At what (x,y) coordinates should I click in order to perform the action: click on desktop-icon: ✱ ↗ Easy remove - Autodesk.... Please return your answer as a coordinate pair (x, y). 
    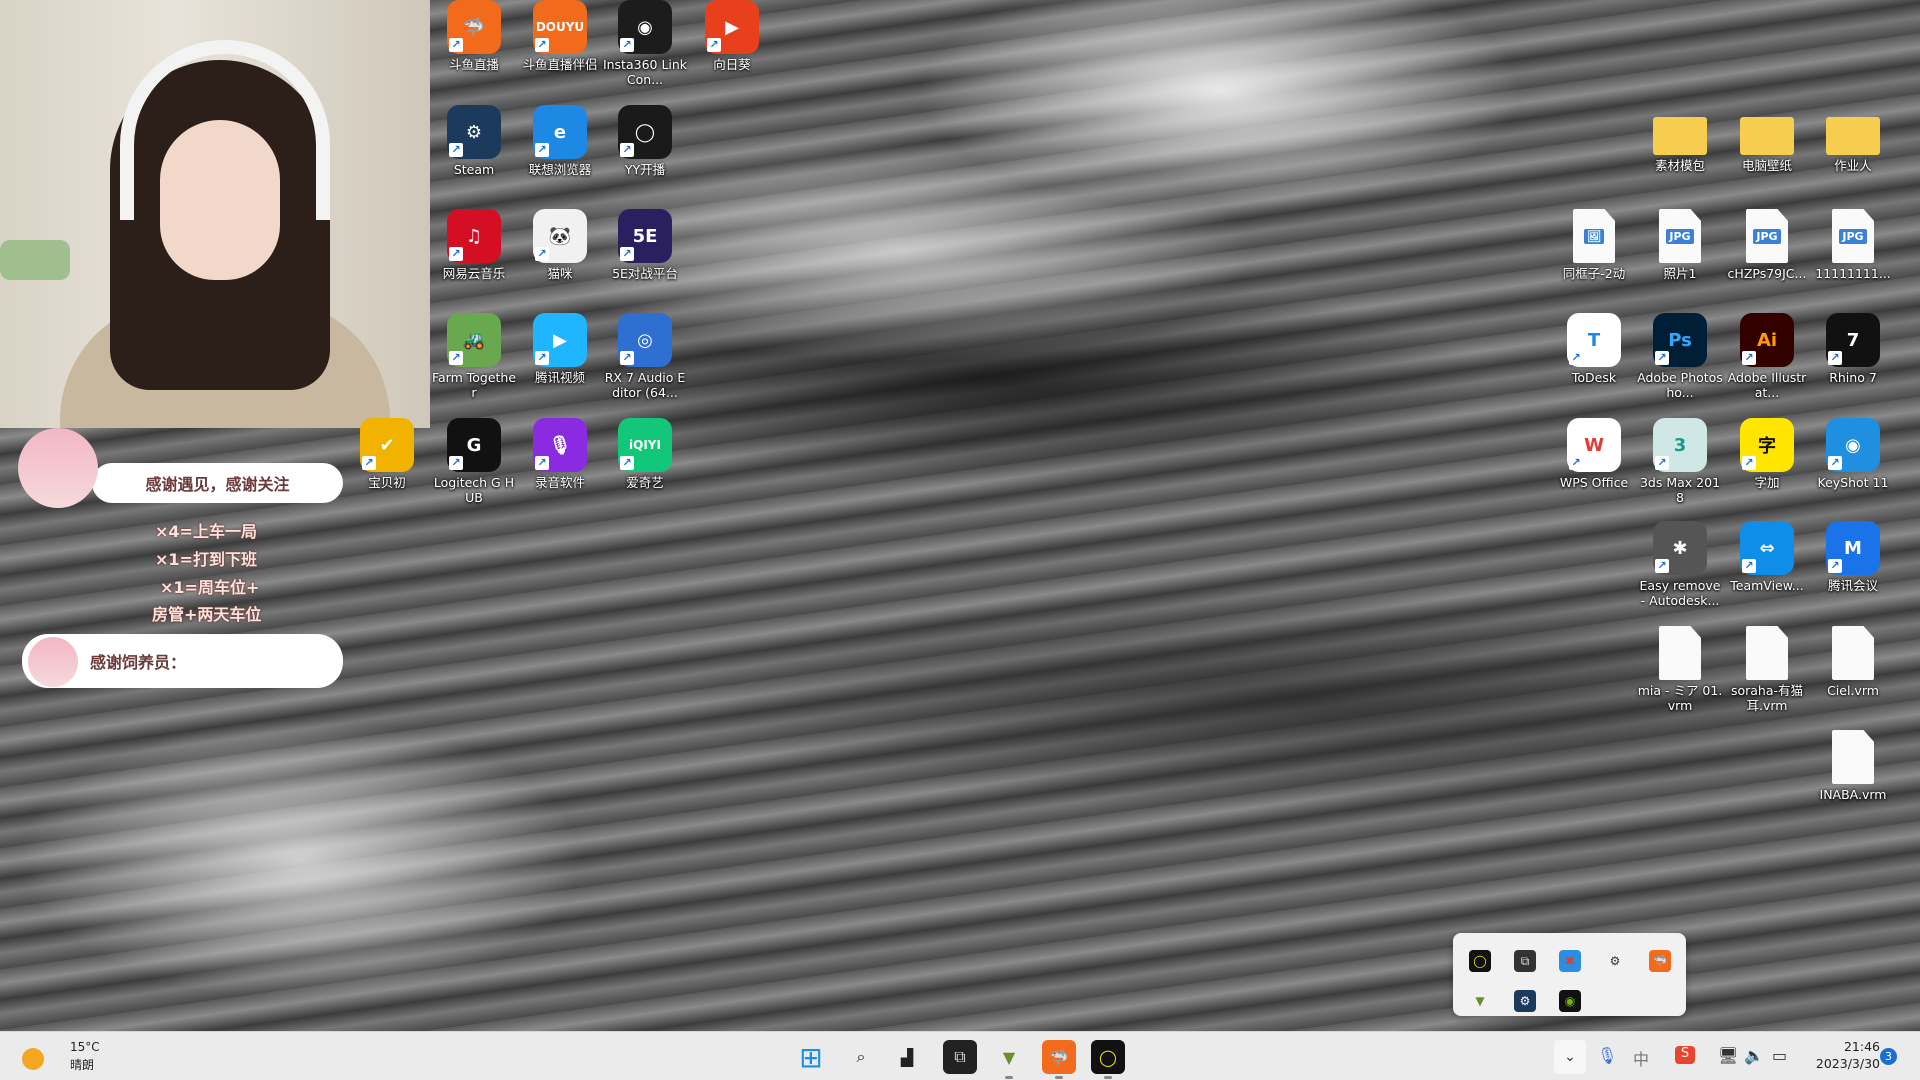
    Looking at the image, I should click on (1680, 564).